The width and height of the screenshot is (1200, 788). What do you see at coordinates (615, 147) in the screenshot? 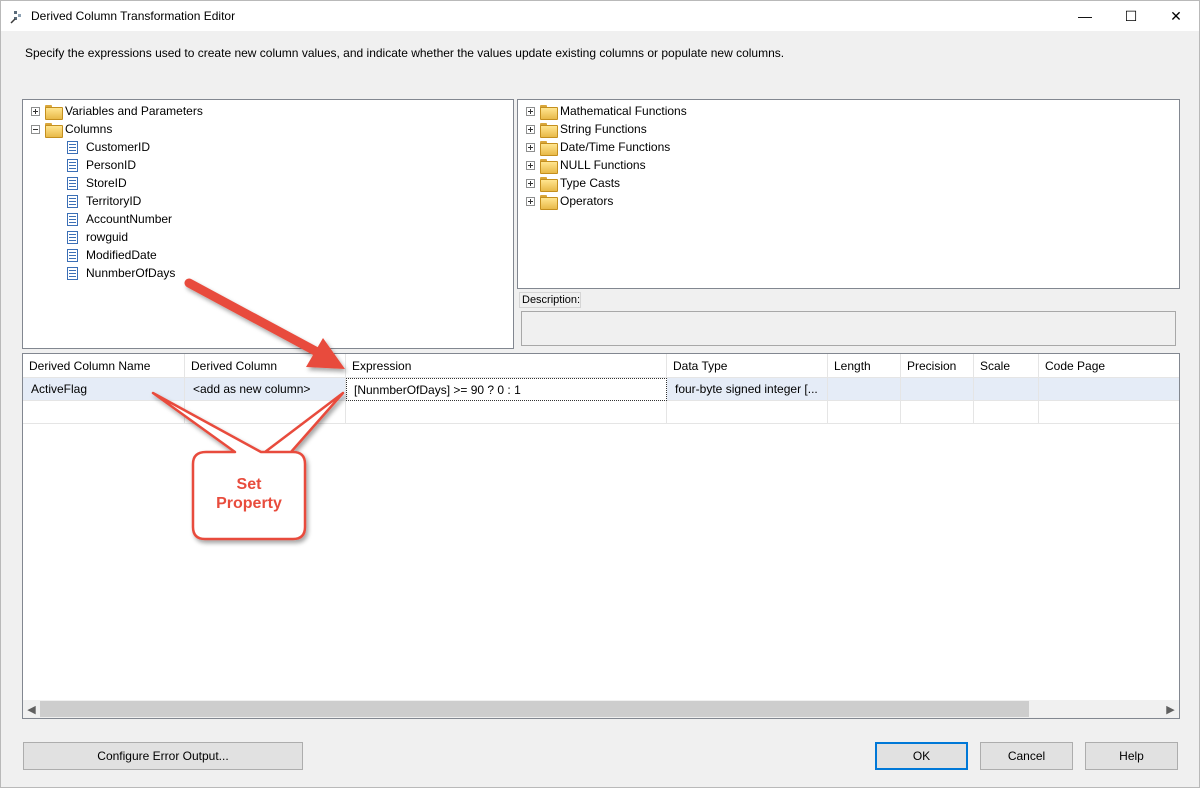
I see `tree-item-label: Date/Time Functions` at bounding box center [615, 147].